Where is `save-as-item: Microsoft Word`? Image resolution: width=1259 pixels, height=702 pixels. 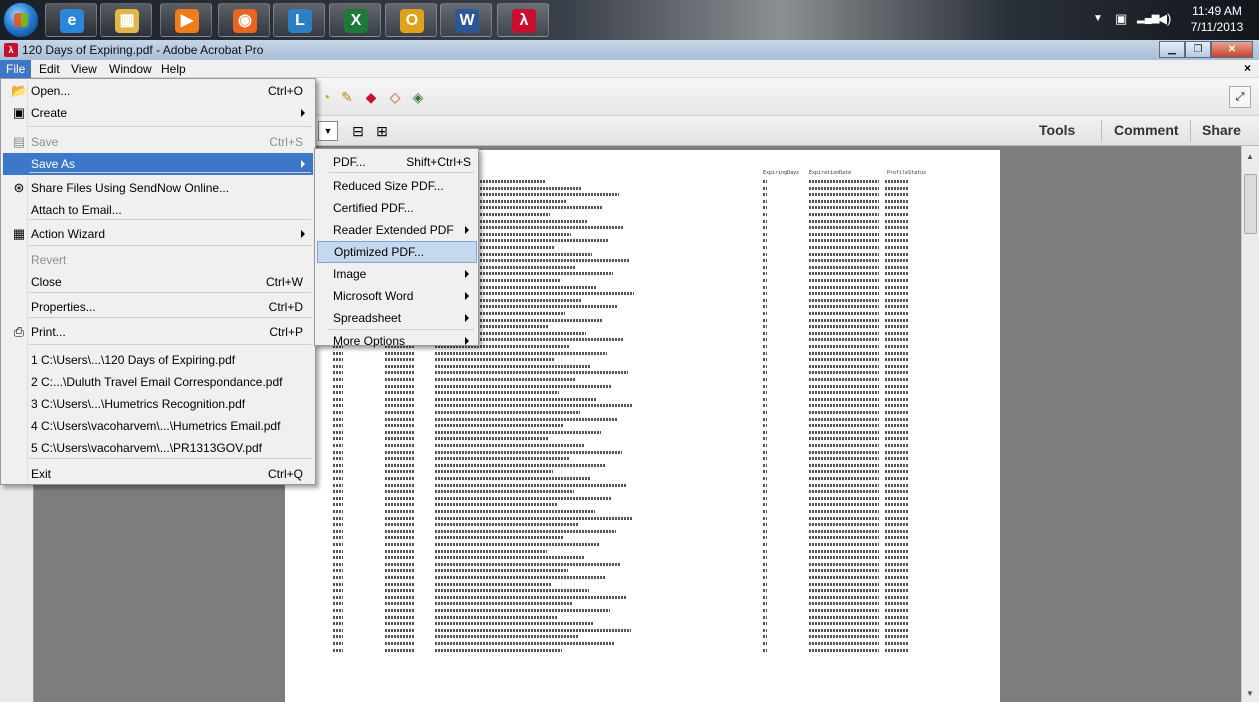
save-as-item: Microsoft Word is located at coordinates (397, 296).